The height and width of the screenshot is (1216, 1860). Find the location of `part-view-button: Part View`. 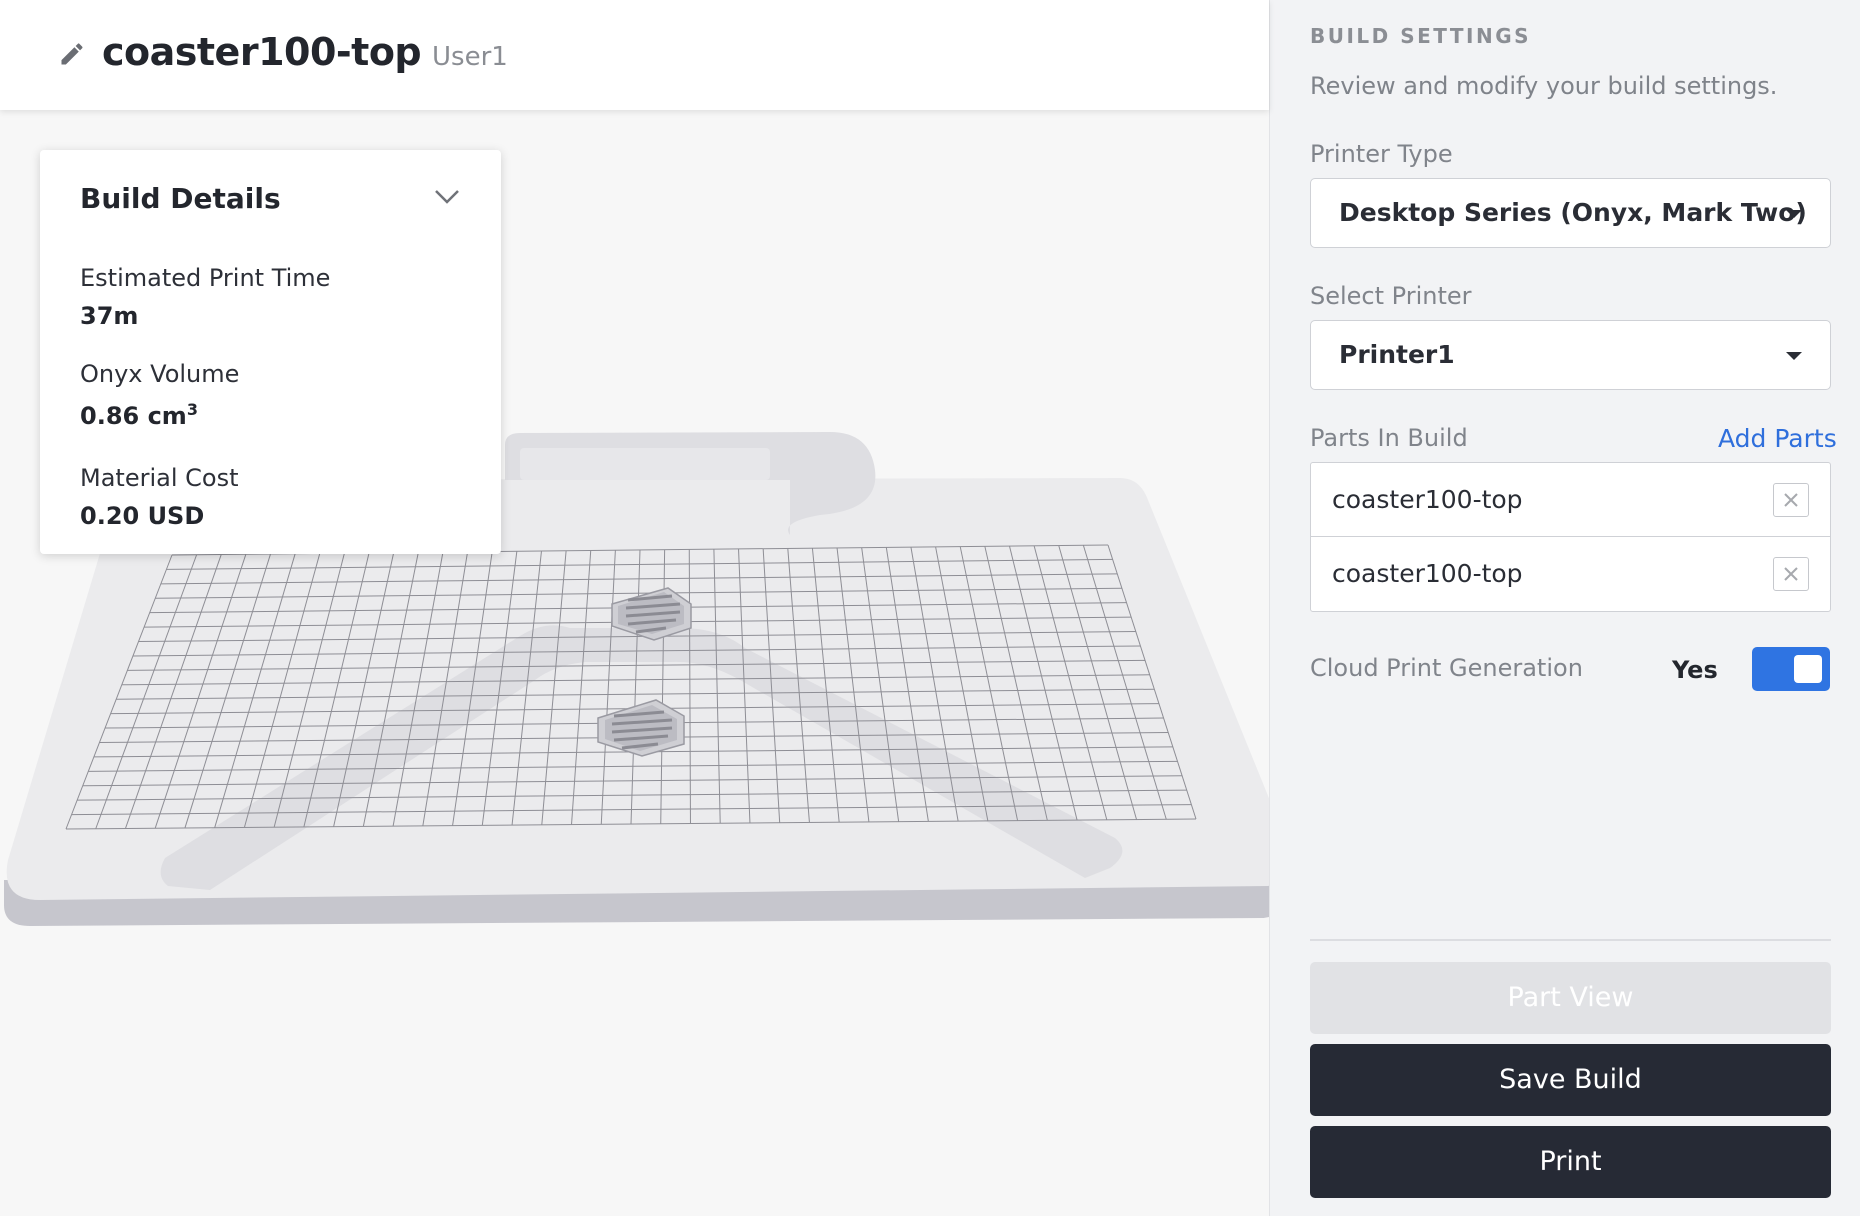

part-view-button: Part View is located at coordinates (1570, 998).